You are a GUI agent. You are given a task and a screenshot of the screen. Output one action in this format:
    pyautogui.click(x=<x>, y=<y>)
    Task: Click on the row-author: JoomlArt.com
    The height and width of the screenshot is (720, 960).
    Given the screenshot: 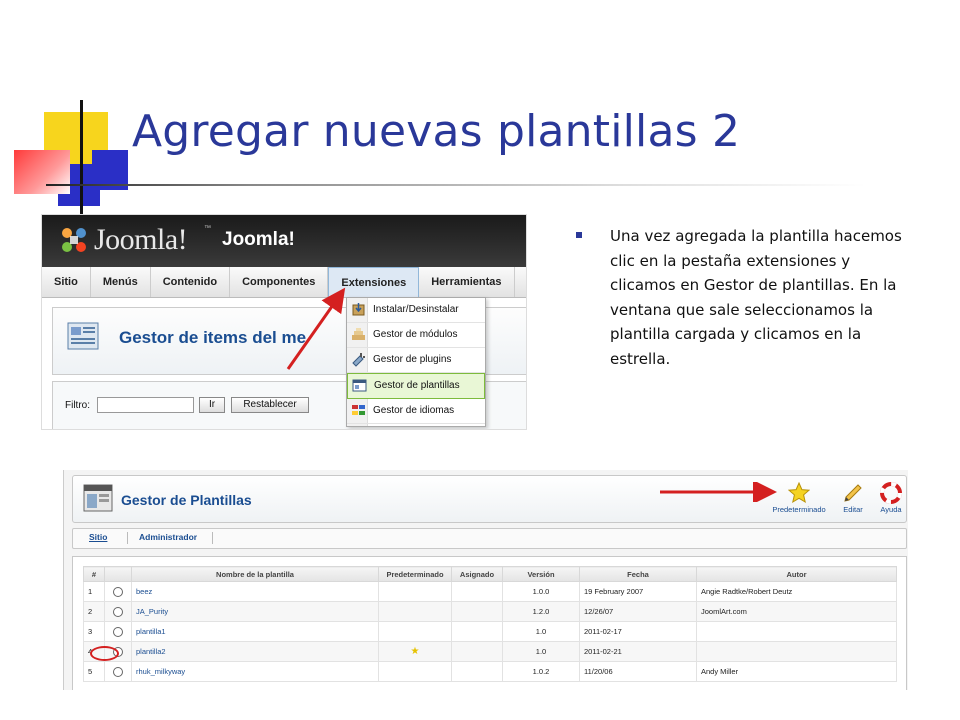 What is the action you would take?
    pyautogui.click(x=796, y=611)
    